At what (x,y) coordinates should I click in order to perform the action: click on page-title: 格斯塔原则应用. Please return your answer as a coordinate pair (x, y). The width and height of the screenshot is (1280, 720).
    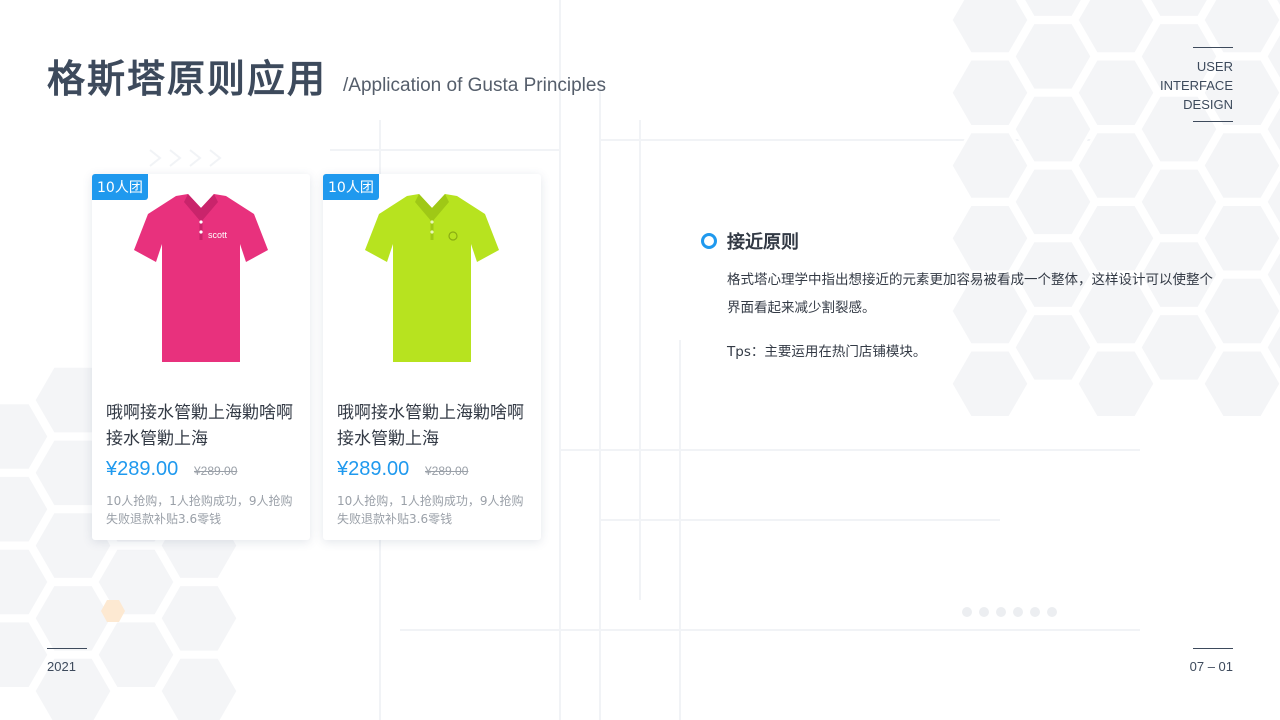
    Looking at the image, I should click on (187, 79).